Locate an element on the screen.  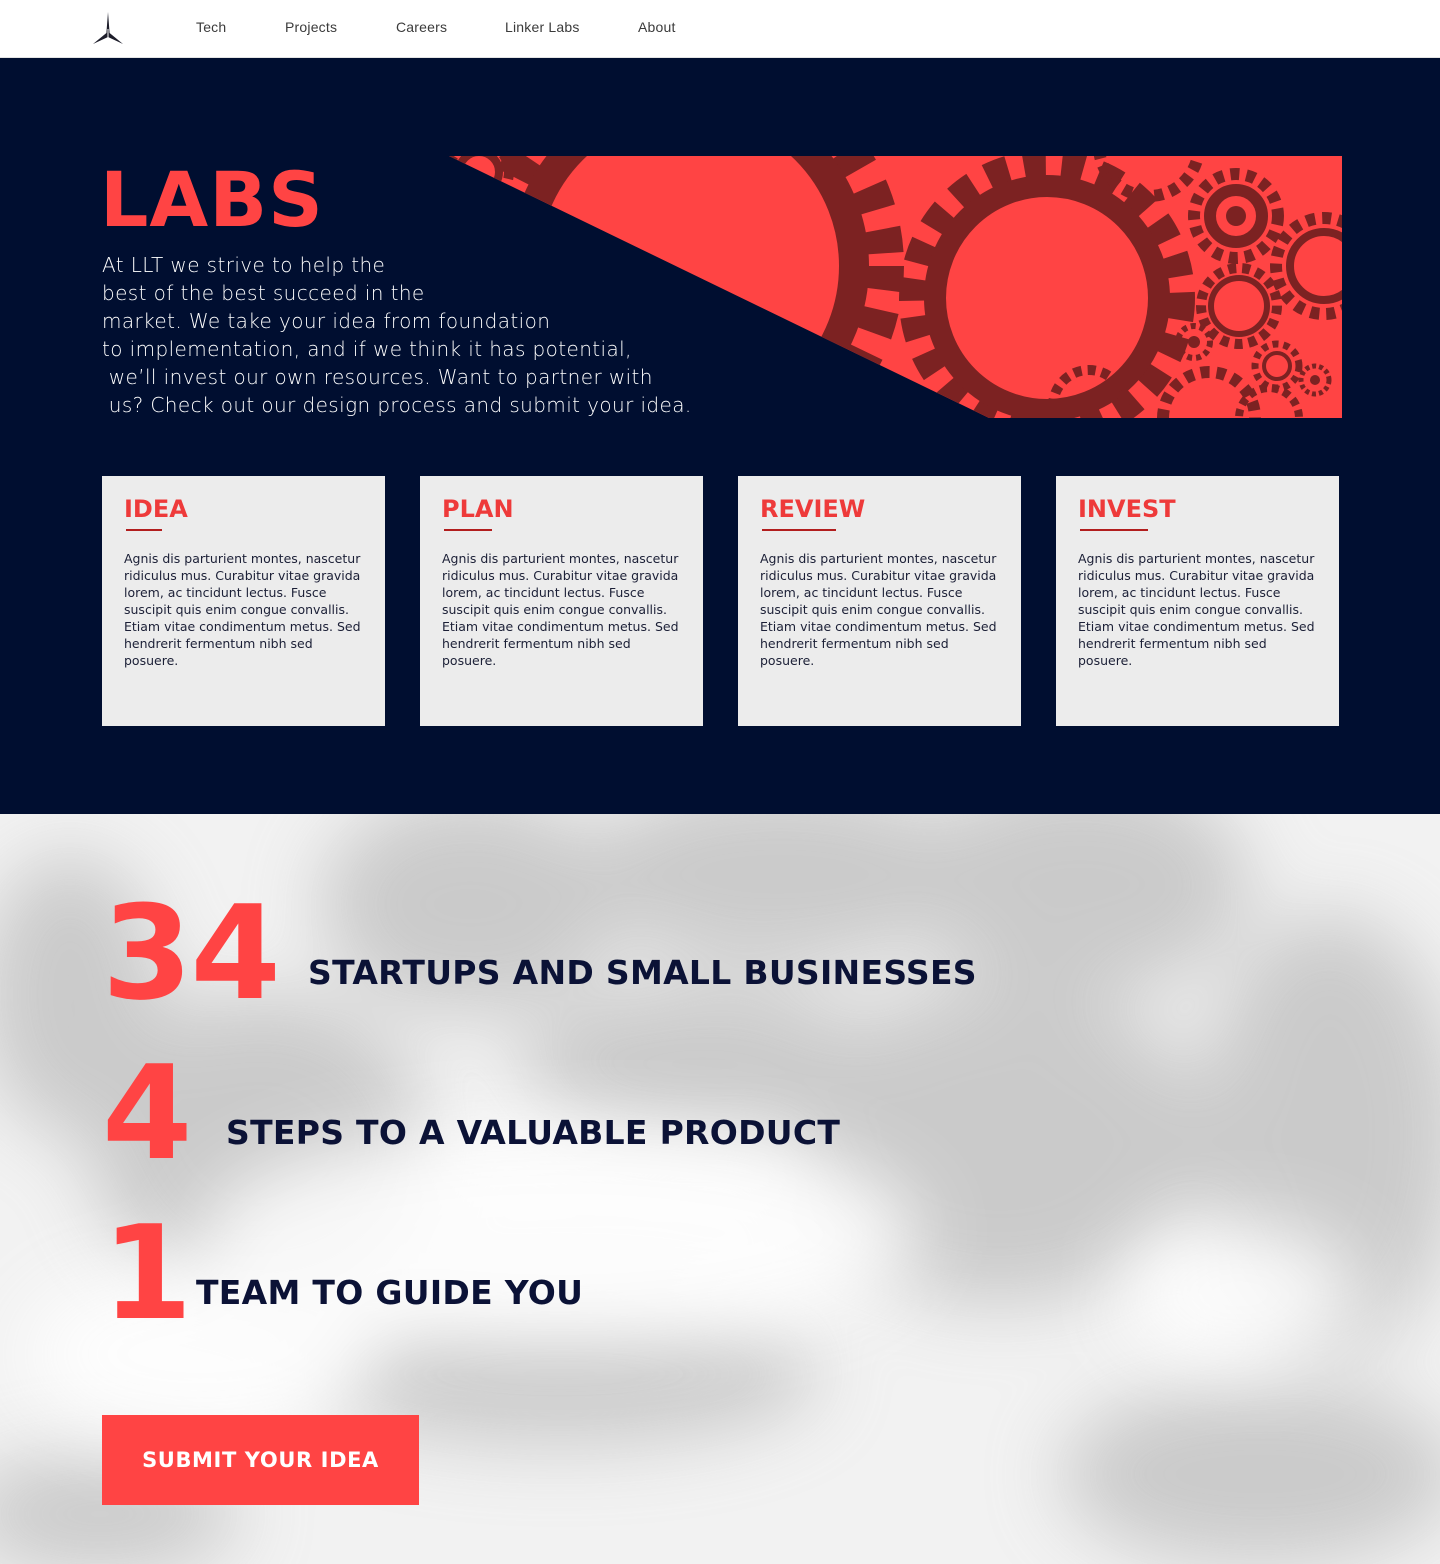
nav-item-careers: Careers is located at coordinates (421, 27).